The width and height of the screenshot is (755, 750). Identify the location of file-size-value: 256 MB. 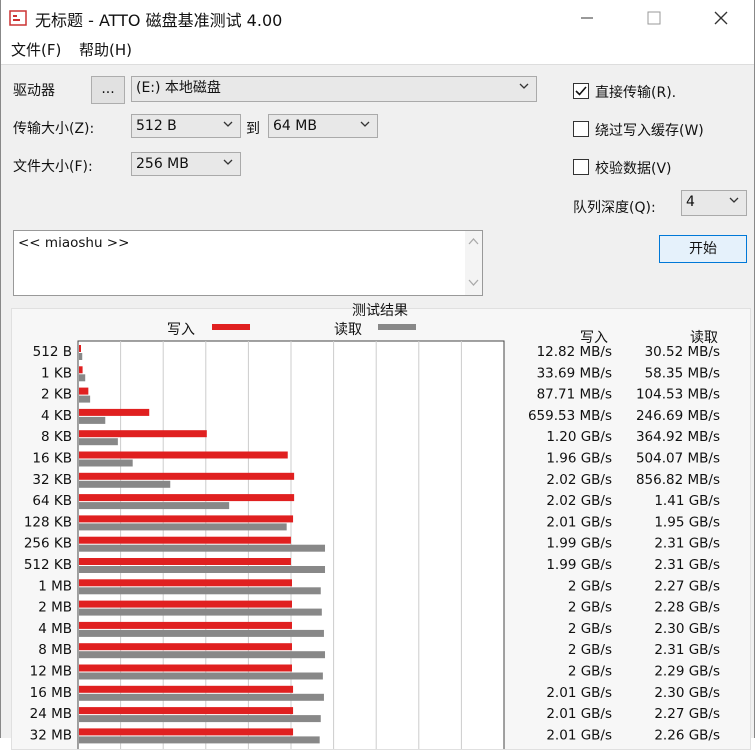
(162, 164).